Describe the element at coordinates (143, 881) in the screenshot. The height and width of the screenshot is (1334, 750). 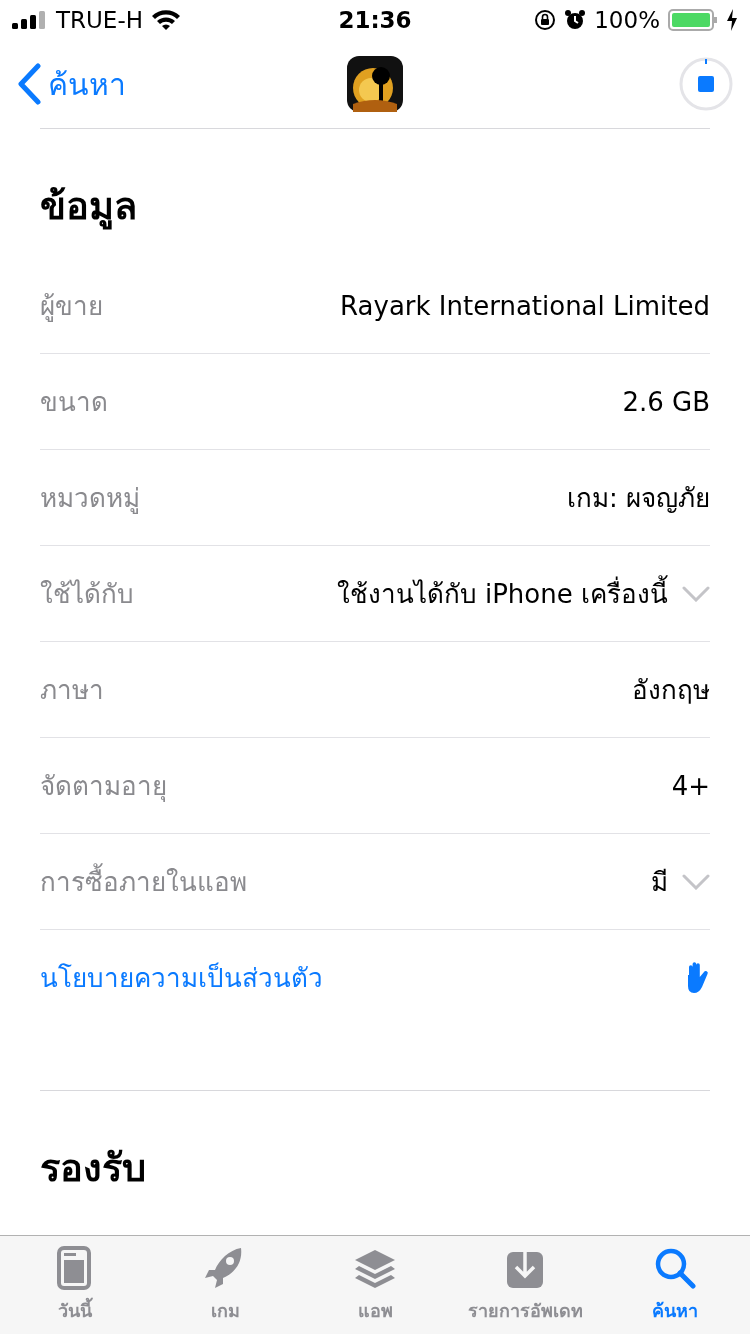
I see `info-label: การซื้อภายในแอพ` at that location.